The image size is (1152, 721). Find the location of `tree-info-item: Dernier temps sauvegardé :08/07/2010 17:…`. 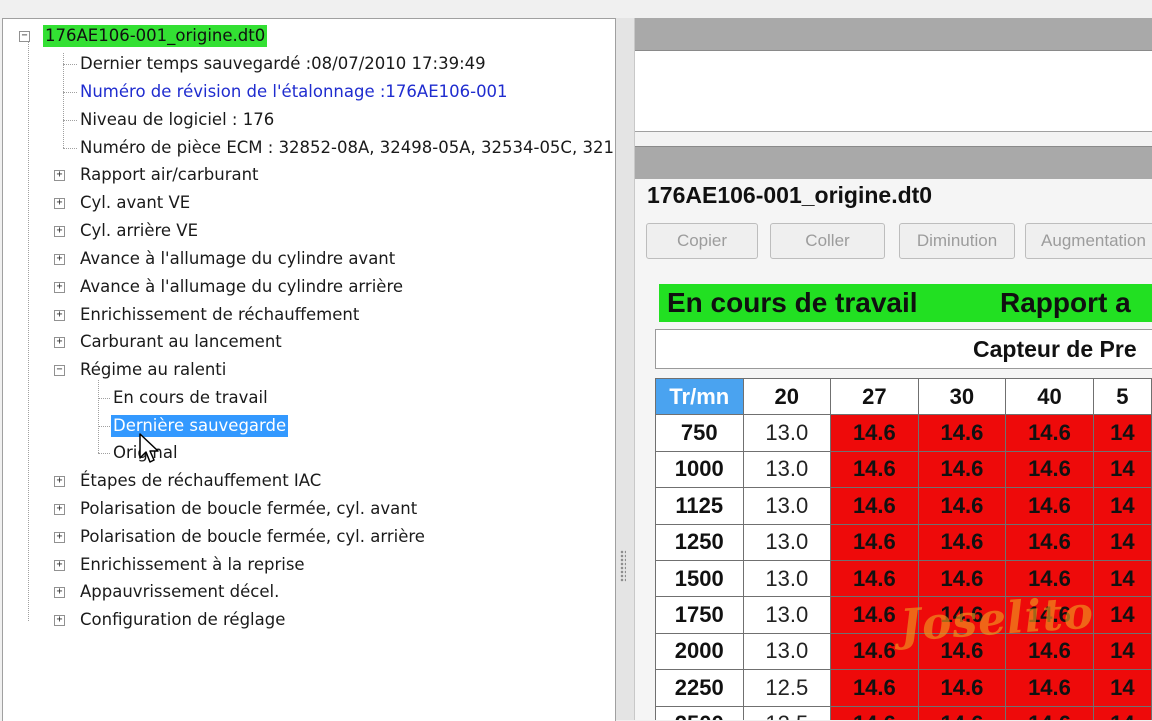

tree-info-item: Dernier temps sauvegardé :08/07/2010 17:… is located at coordinates (283, 64).